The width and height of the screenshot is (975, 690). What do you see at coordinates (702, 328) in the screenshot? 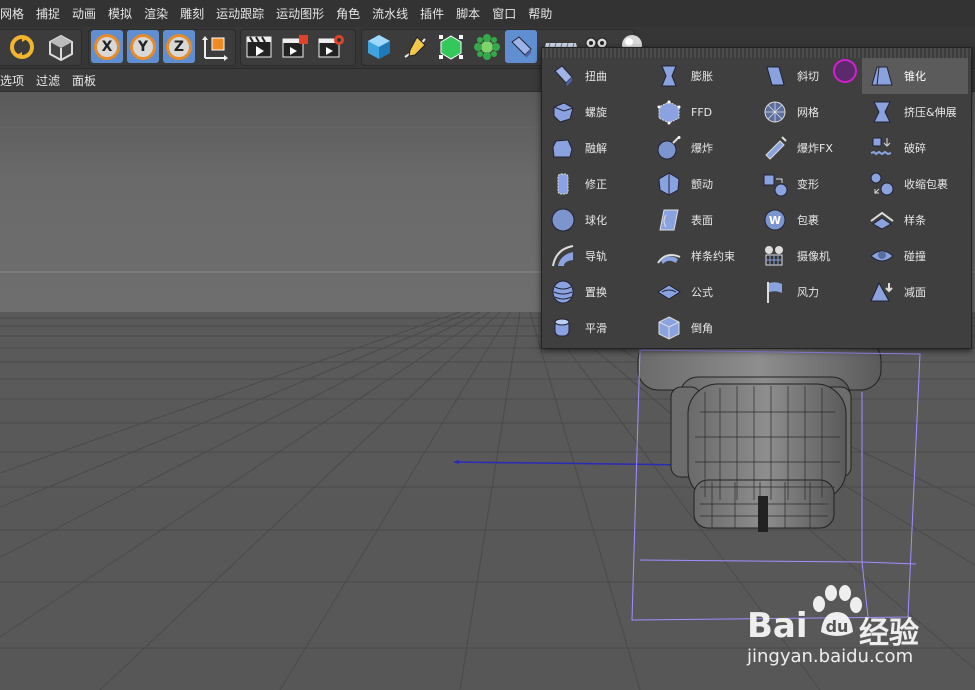
I see `deformer-bevel: 倒角` at bounding box center [702, 328].